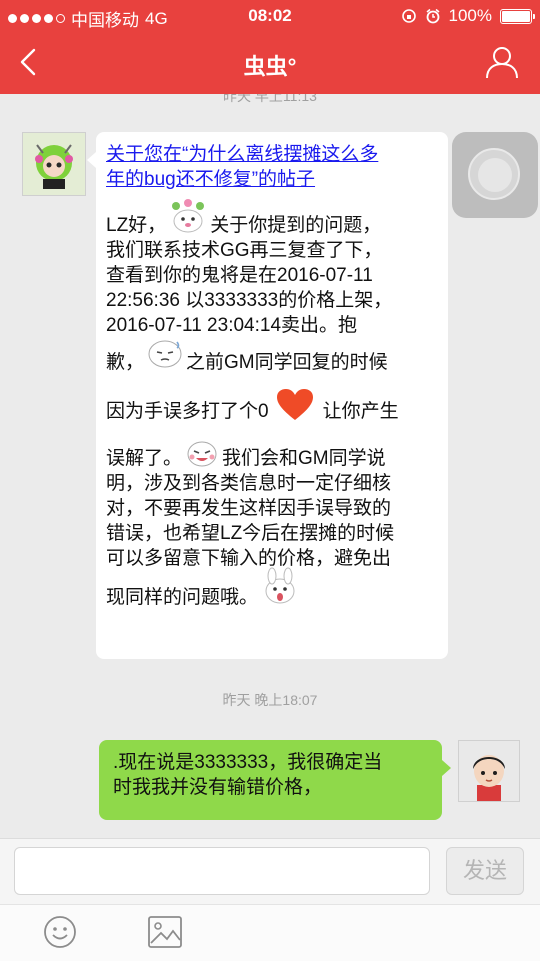 This screenshot has width=540, height=961. I want to click on assistive-touch-core, so click(495, 175).